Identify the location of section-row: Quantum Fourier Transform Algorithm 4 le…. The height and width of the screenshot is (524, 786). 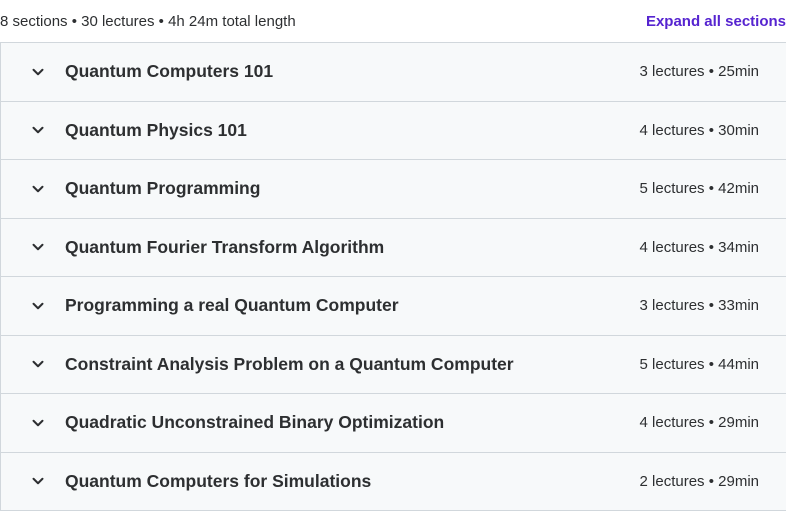
(393, 247).